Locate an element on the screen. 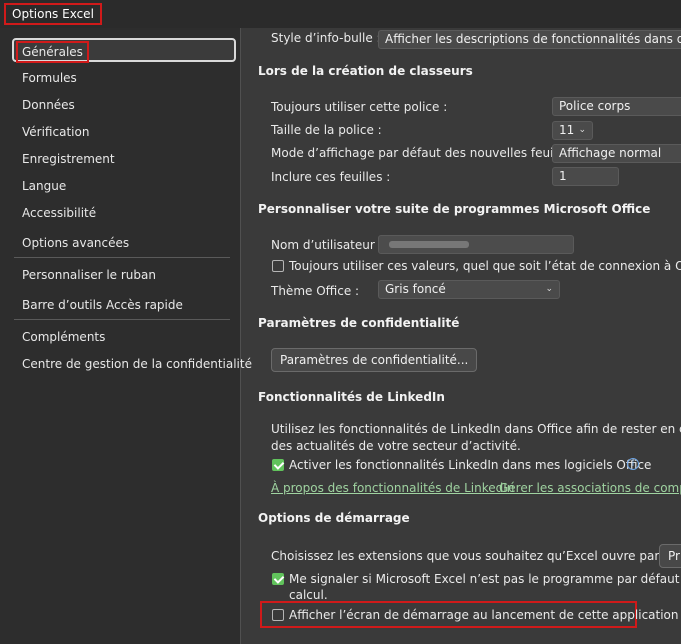 The height and width of the screenshot is (644, 681). section-title-startup: Options de démarrage is located at coordinates (334, 518).